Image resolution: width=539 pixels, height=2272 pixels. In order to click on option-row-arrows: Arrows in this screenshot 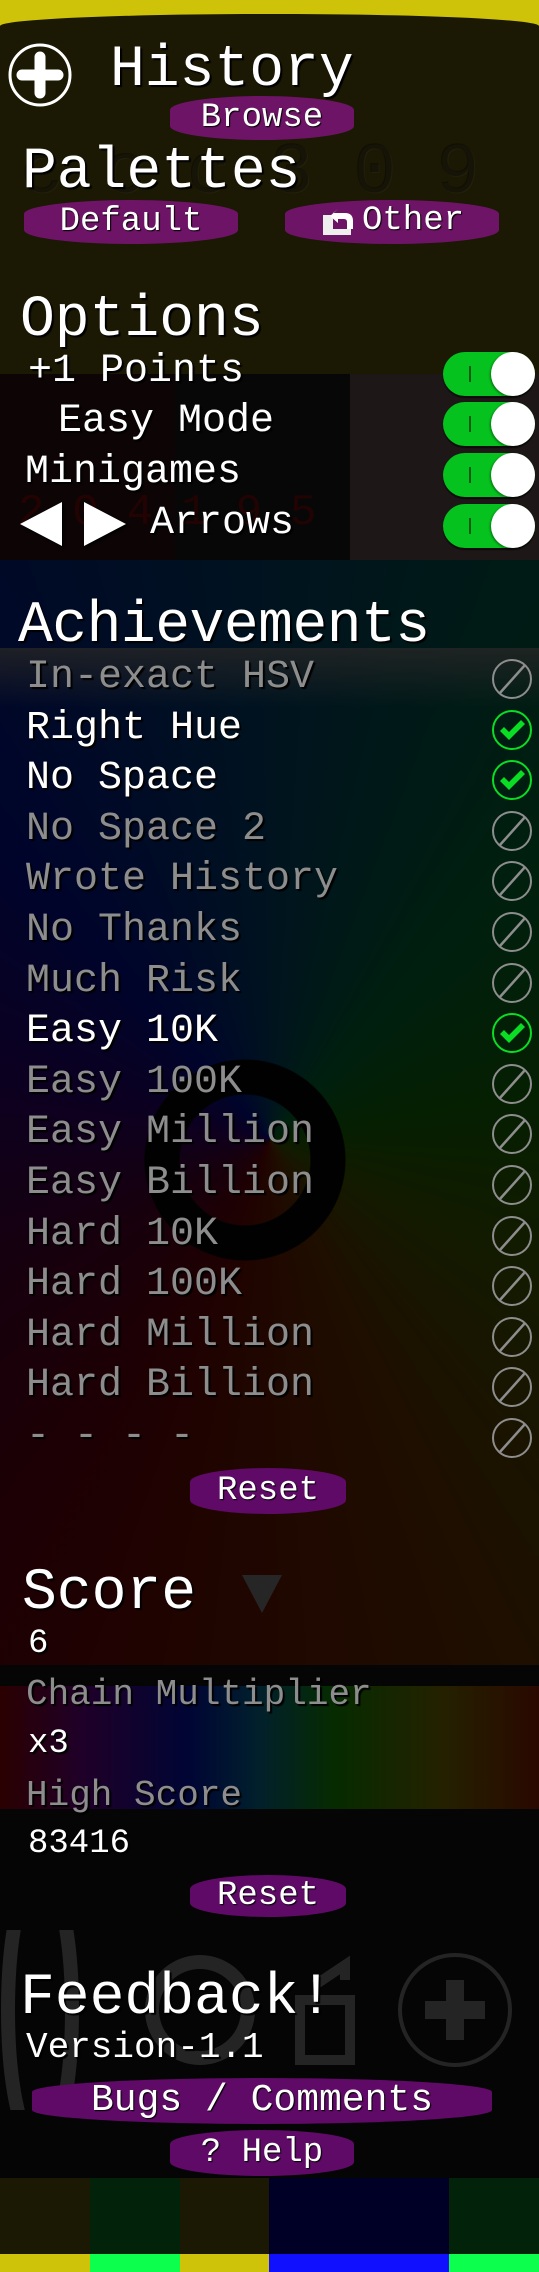, I will do `click(157, 524)`.